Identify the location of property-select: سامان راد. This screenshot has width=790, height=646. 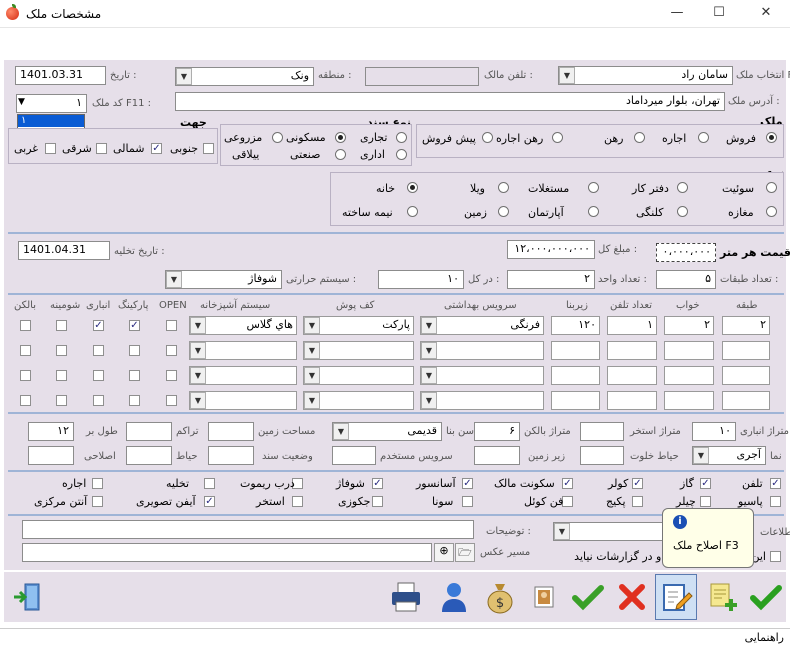
(645, 75).